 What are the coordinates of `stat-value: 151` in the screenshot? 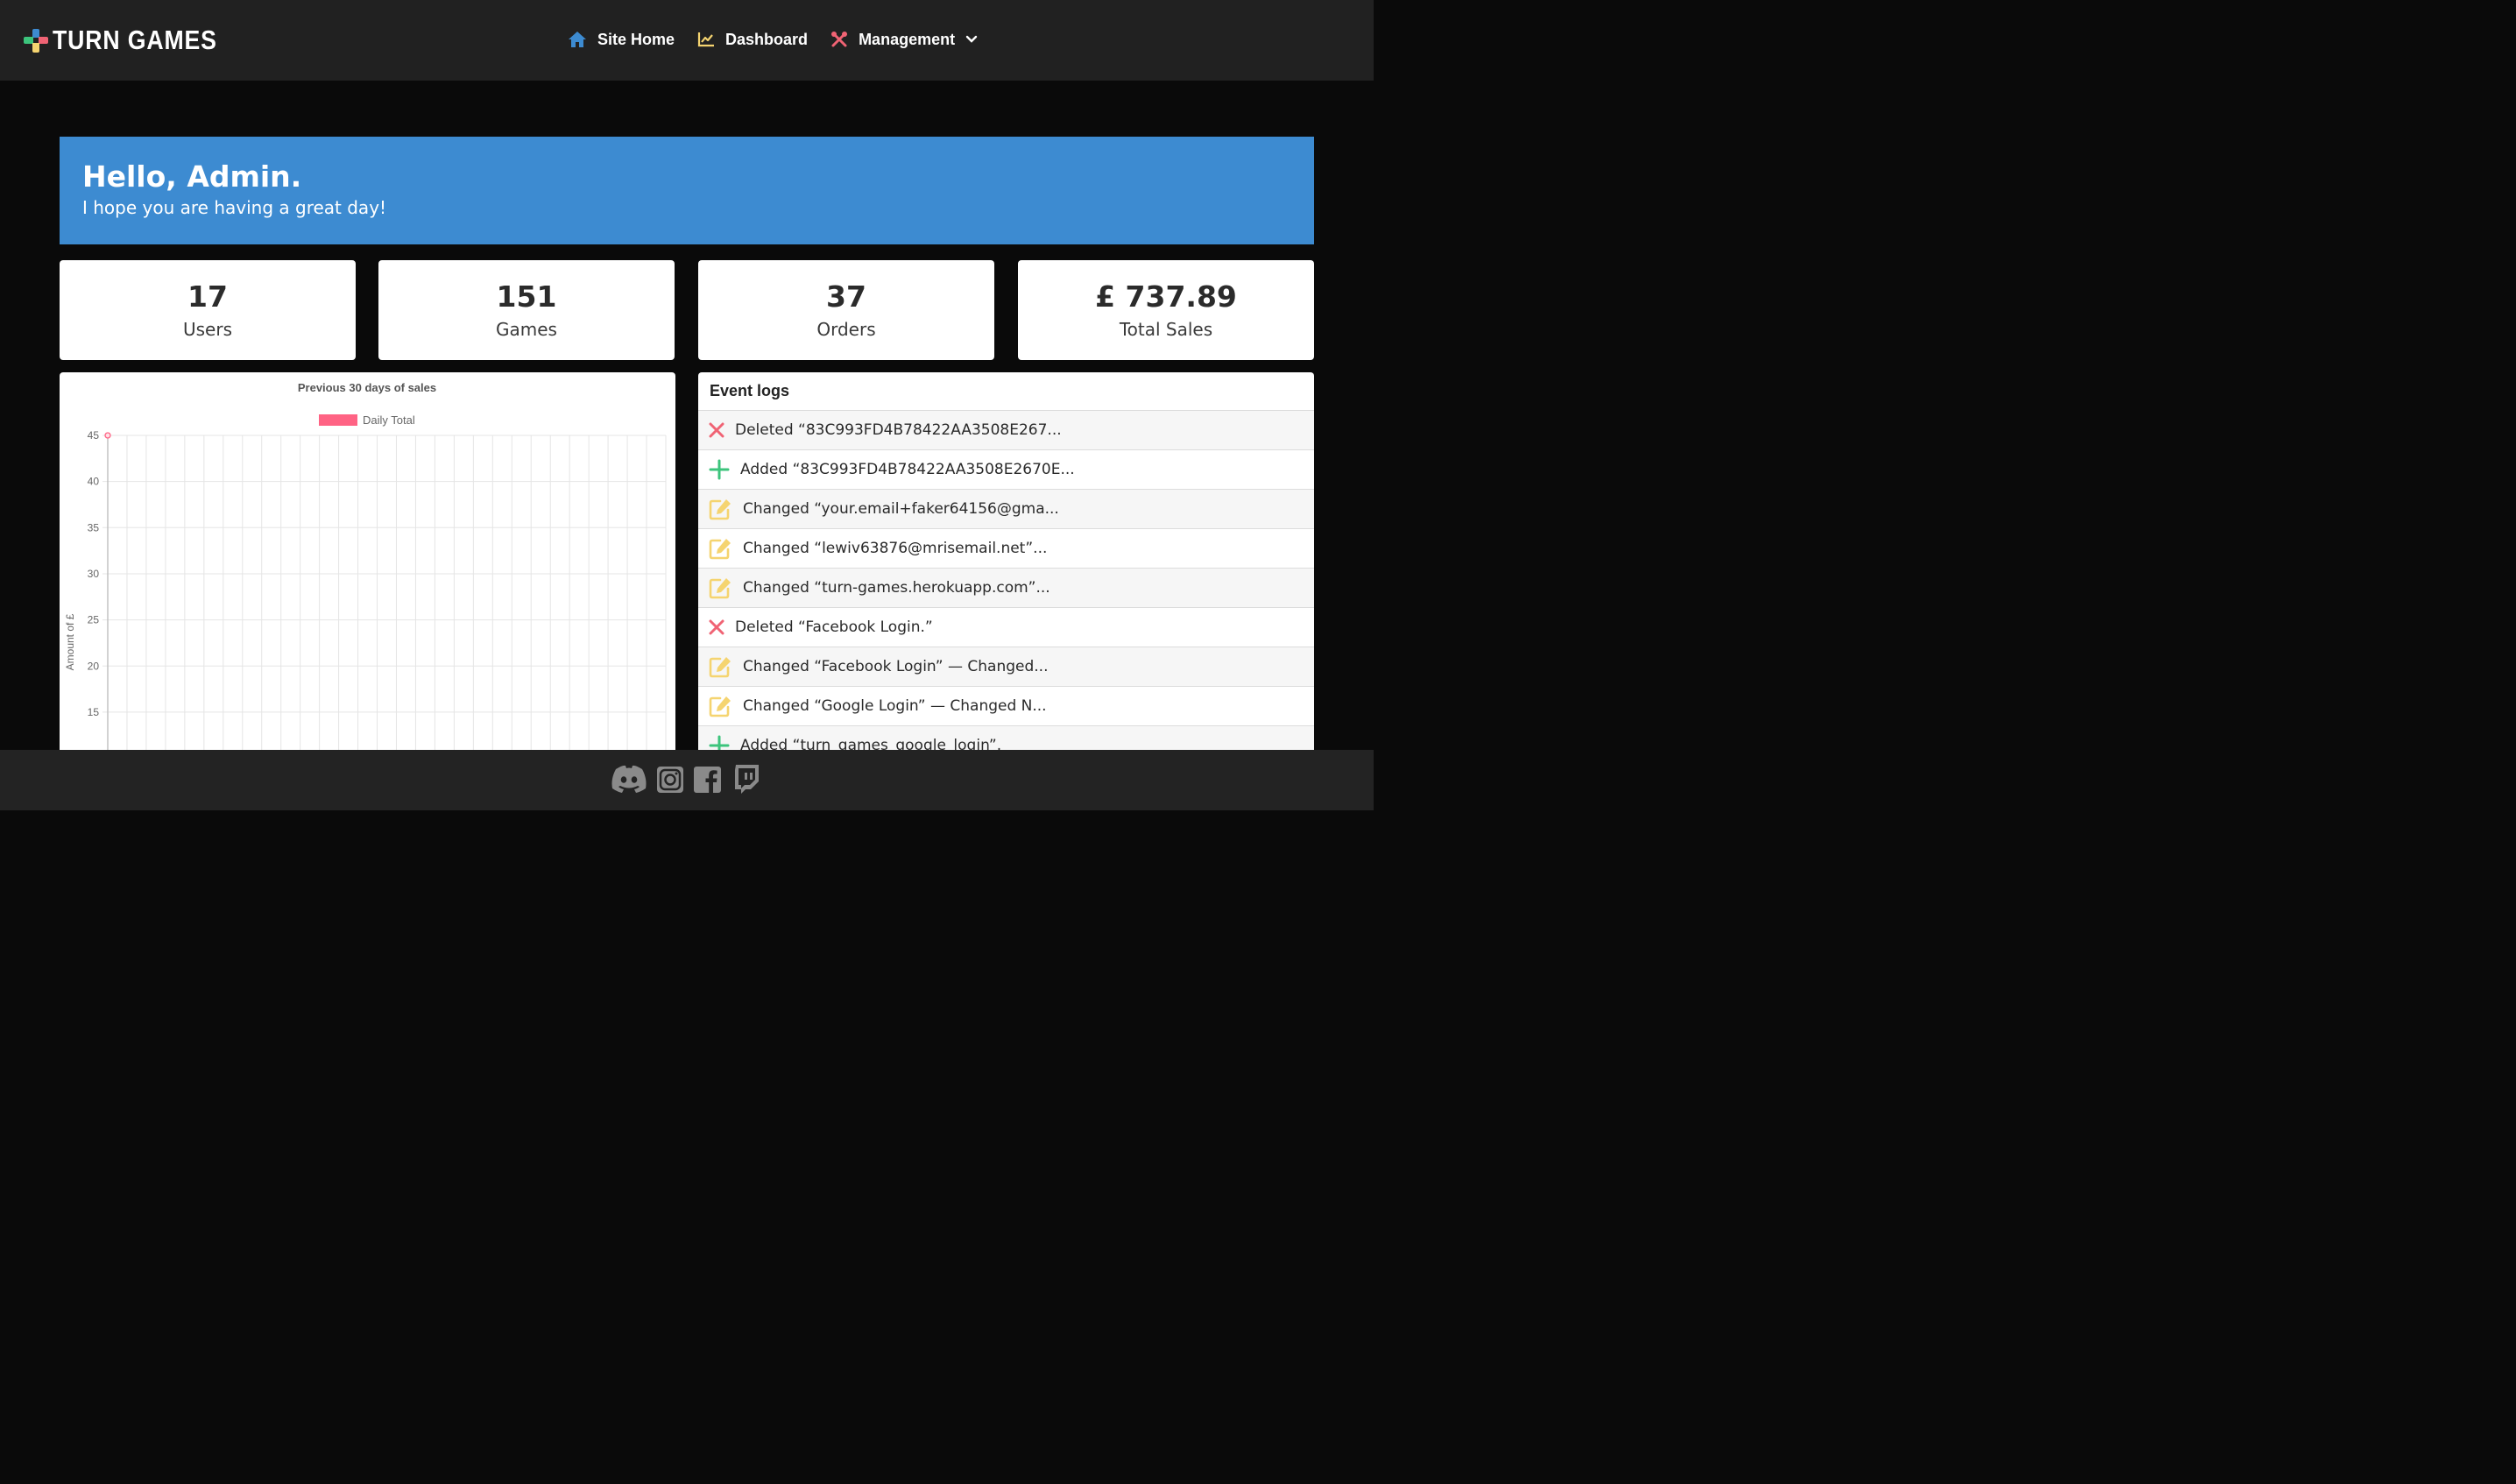 It's located at (526, 296).